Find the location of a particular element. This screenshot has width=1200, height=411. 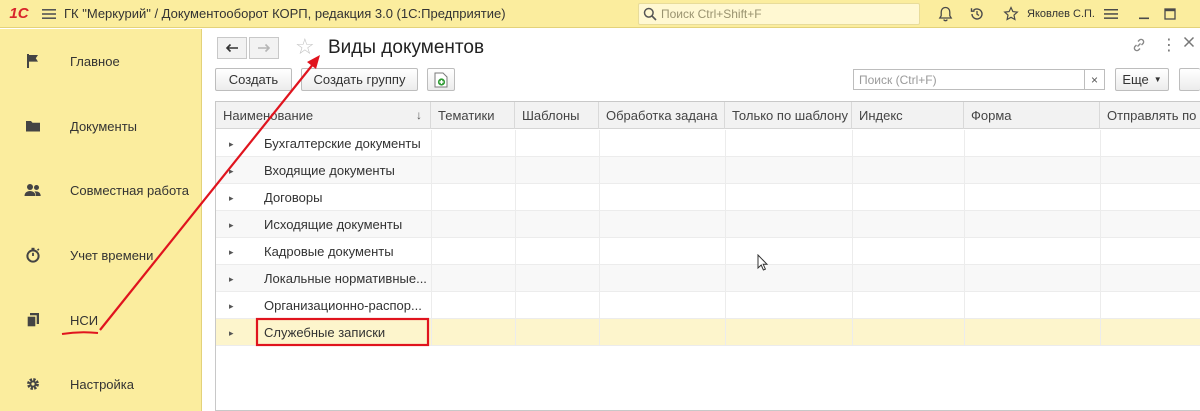

restore-window-icon is located at coordinates (1170, 14).